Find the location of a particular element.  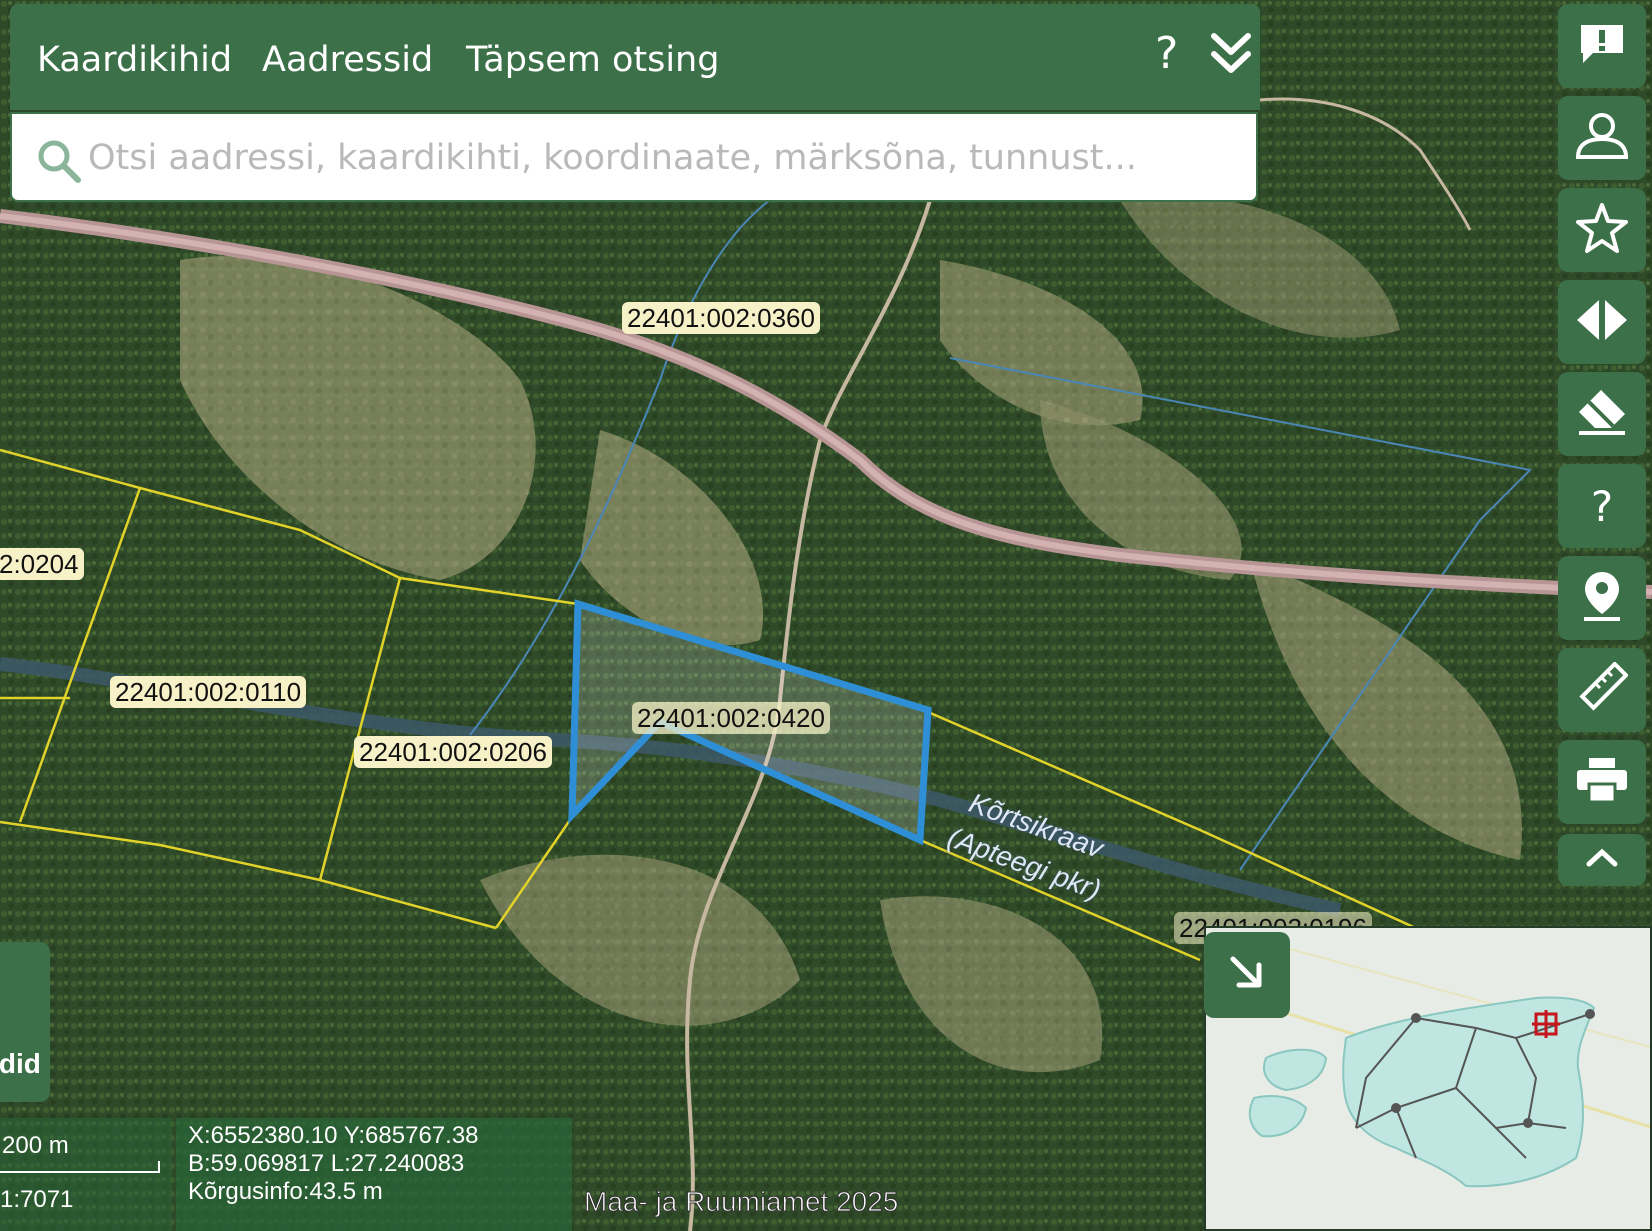

favorites-button is located at coordinates (1602, 230).